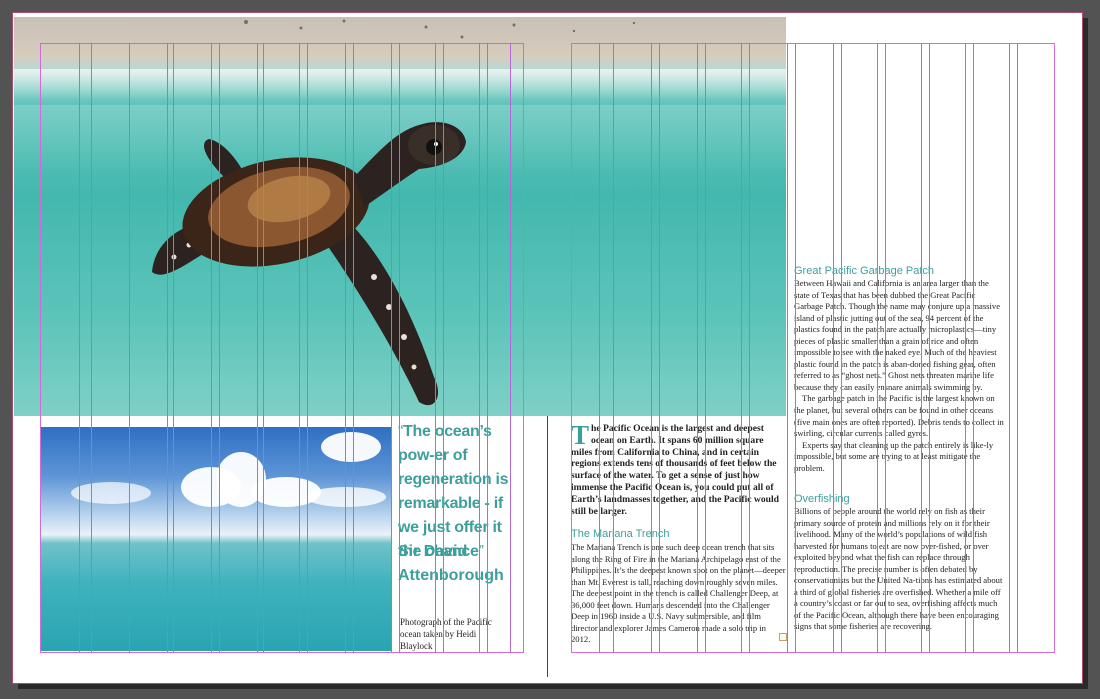 This screenshot has height=699, width=1100. I want to click on heading-garbage-patch: Great Pacific Garbage Patch, so click(864, 271).